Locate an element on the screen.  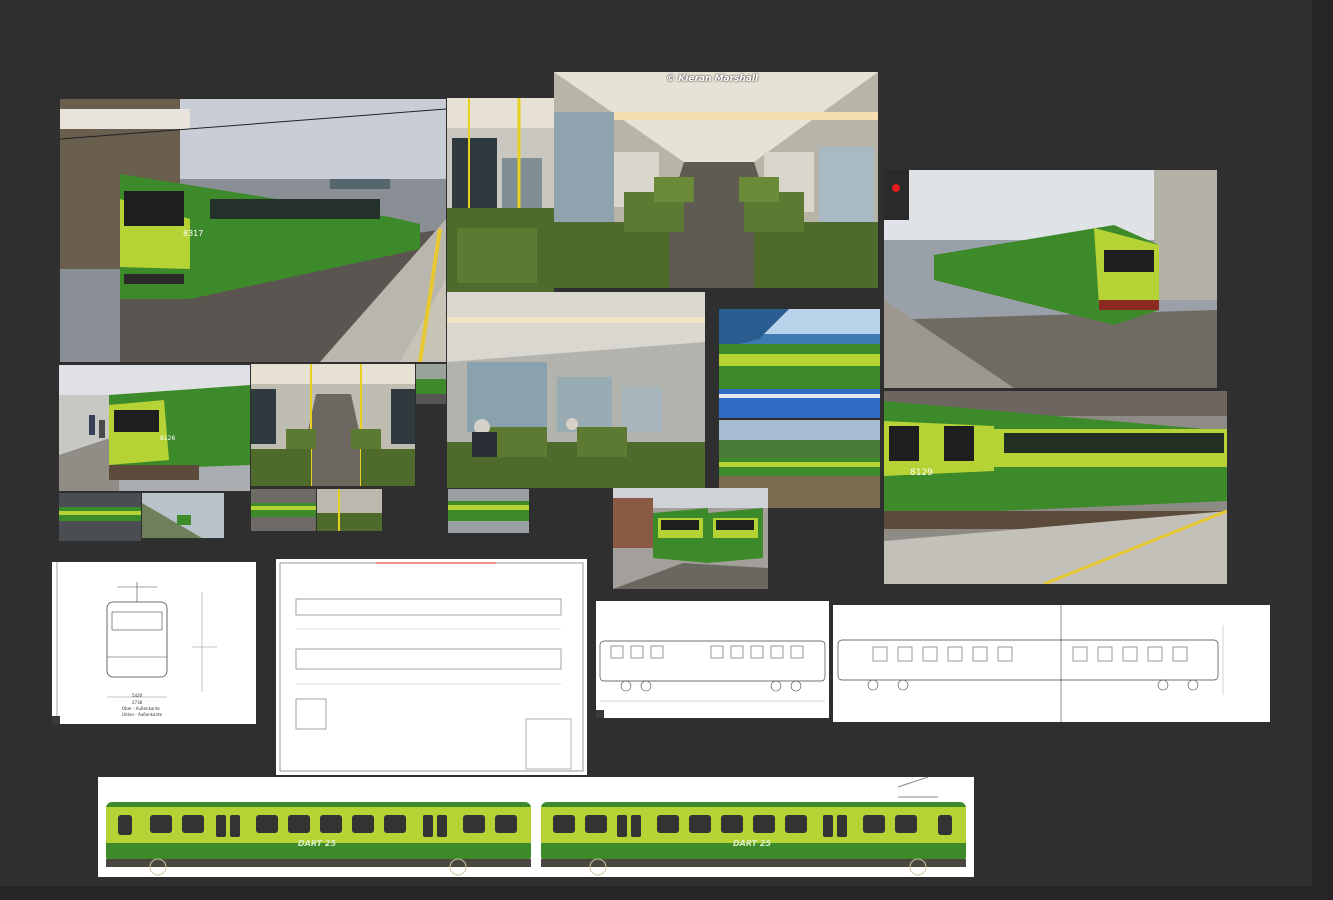
photo-thumb-train-side is located at coordinates (488, 511).